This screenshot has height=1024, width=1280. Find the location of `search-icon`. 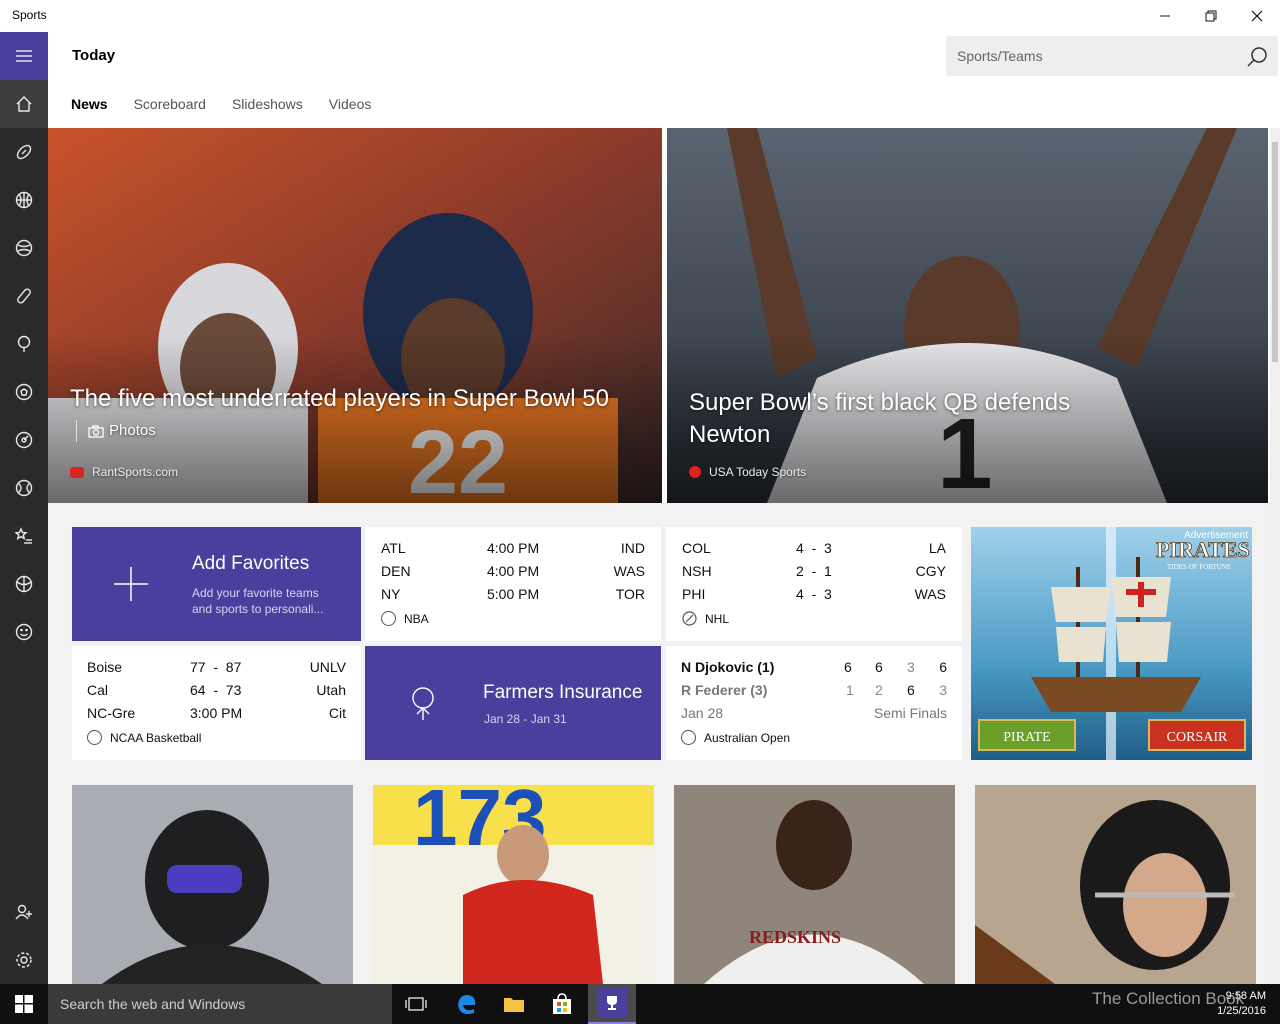

search-icon is located at coordinates (1257, 57).